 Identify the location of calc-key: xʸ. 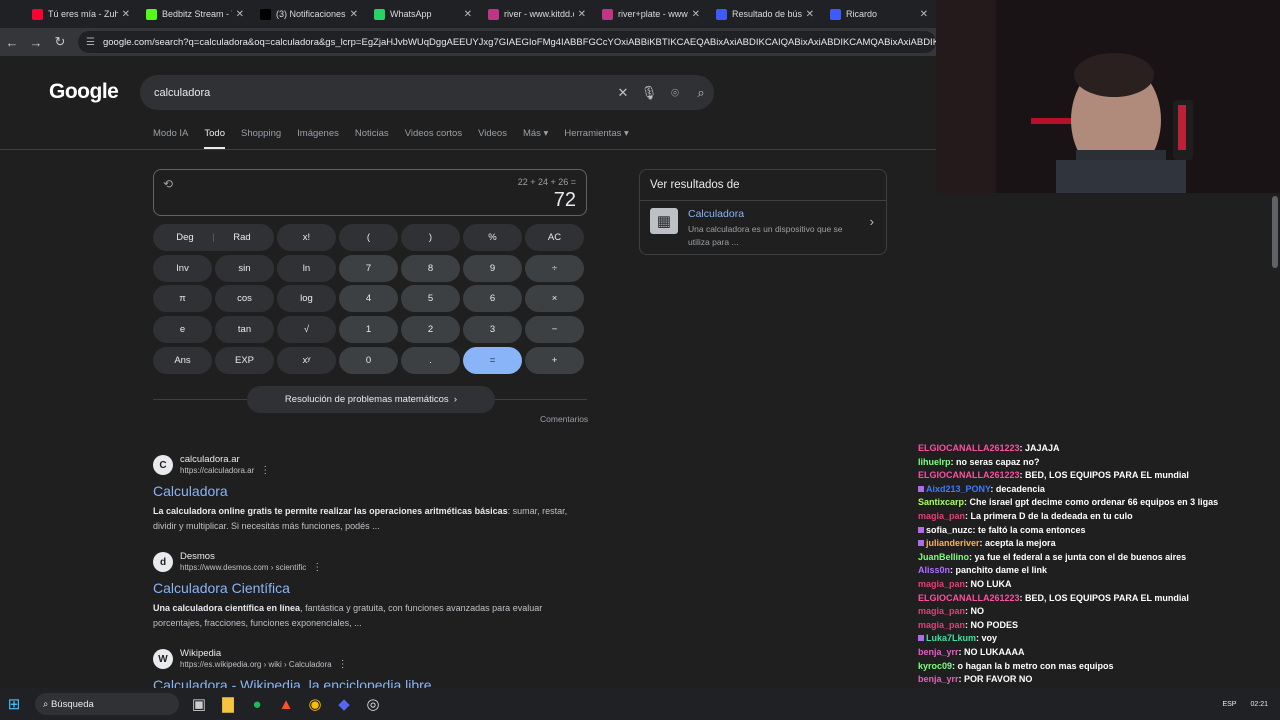
(306, 360).